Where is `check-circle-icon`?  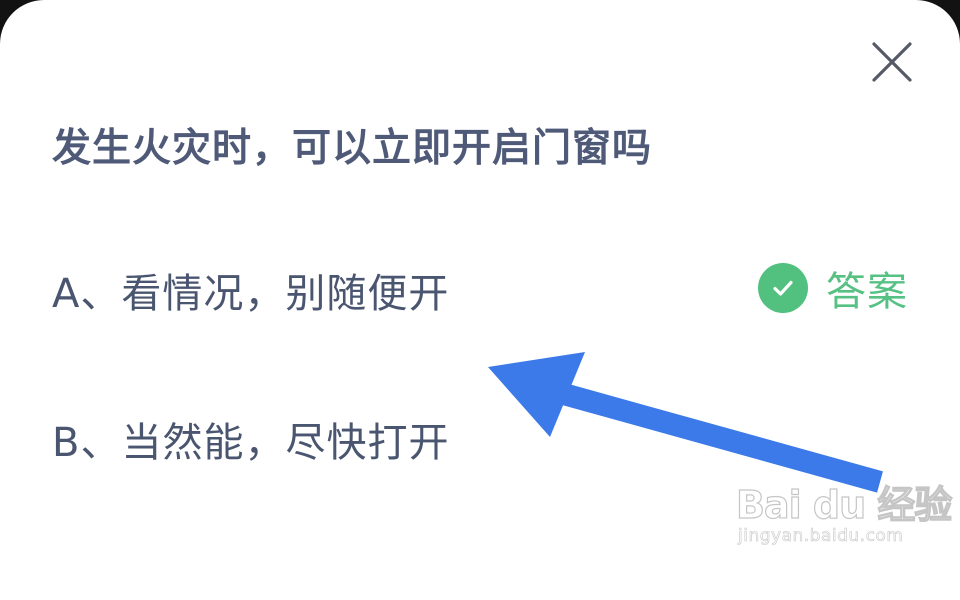
check-circle-icon is located at coordinates (783, 288).